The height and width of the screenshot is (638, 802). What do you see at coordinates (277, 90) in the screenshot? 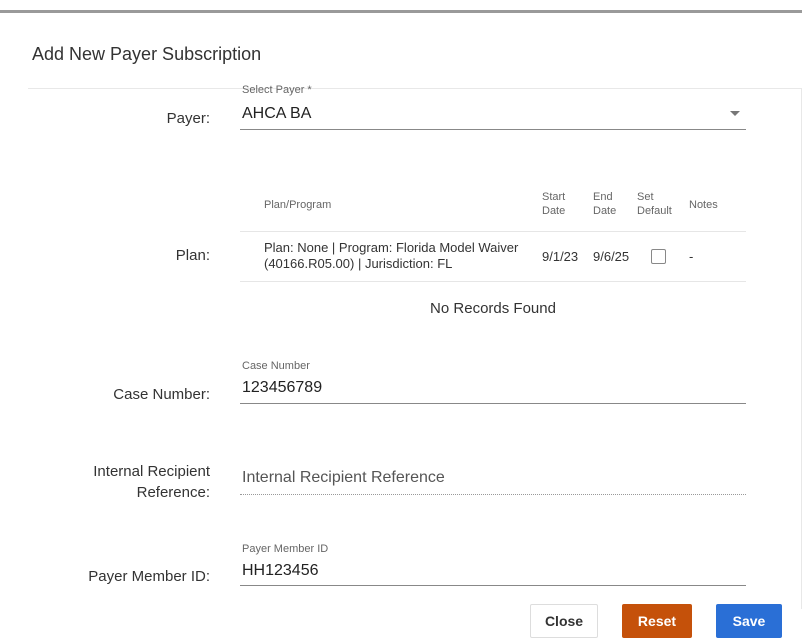
I see `payer-float-label: Select Payer *` at bounding box center [277, 90].